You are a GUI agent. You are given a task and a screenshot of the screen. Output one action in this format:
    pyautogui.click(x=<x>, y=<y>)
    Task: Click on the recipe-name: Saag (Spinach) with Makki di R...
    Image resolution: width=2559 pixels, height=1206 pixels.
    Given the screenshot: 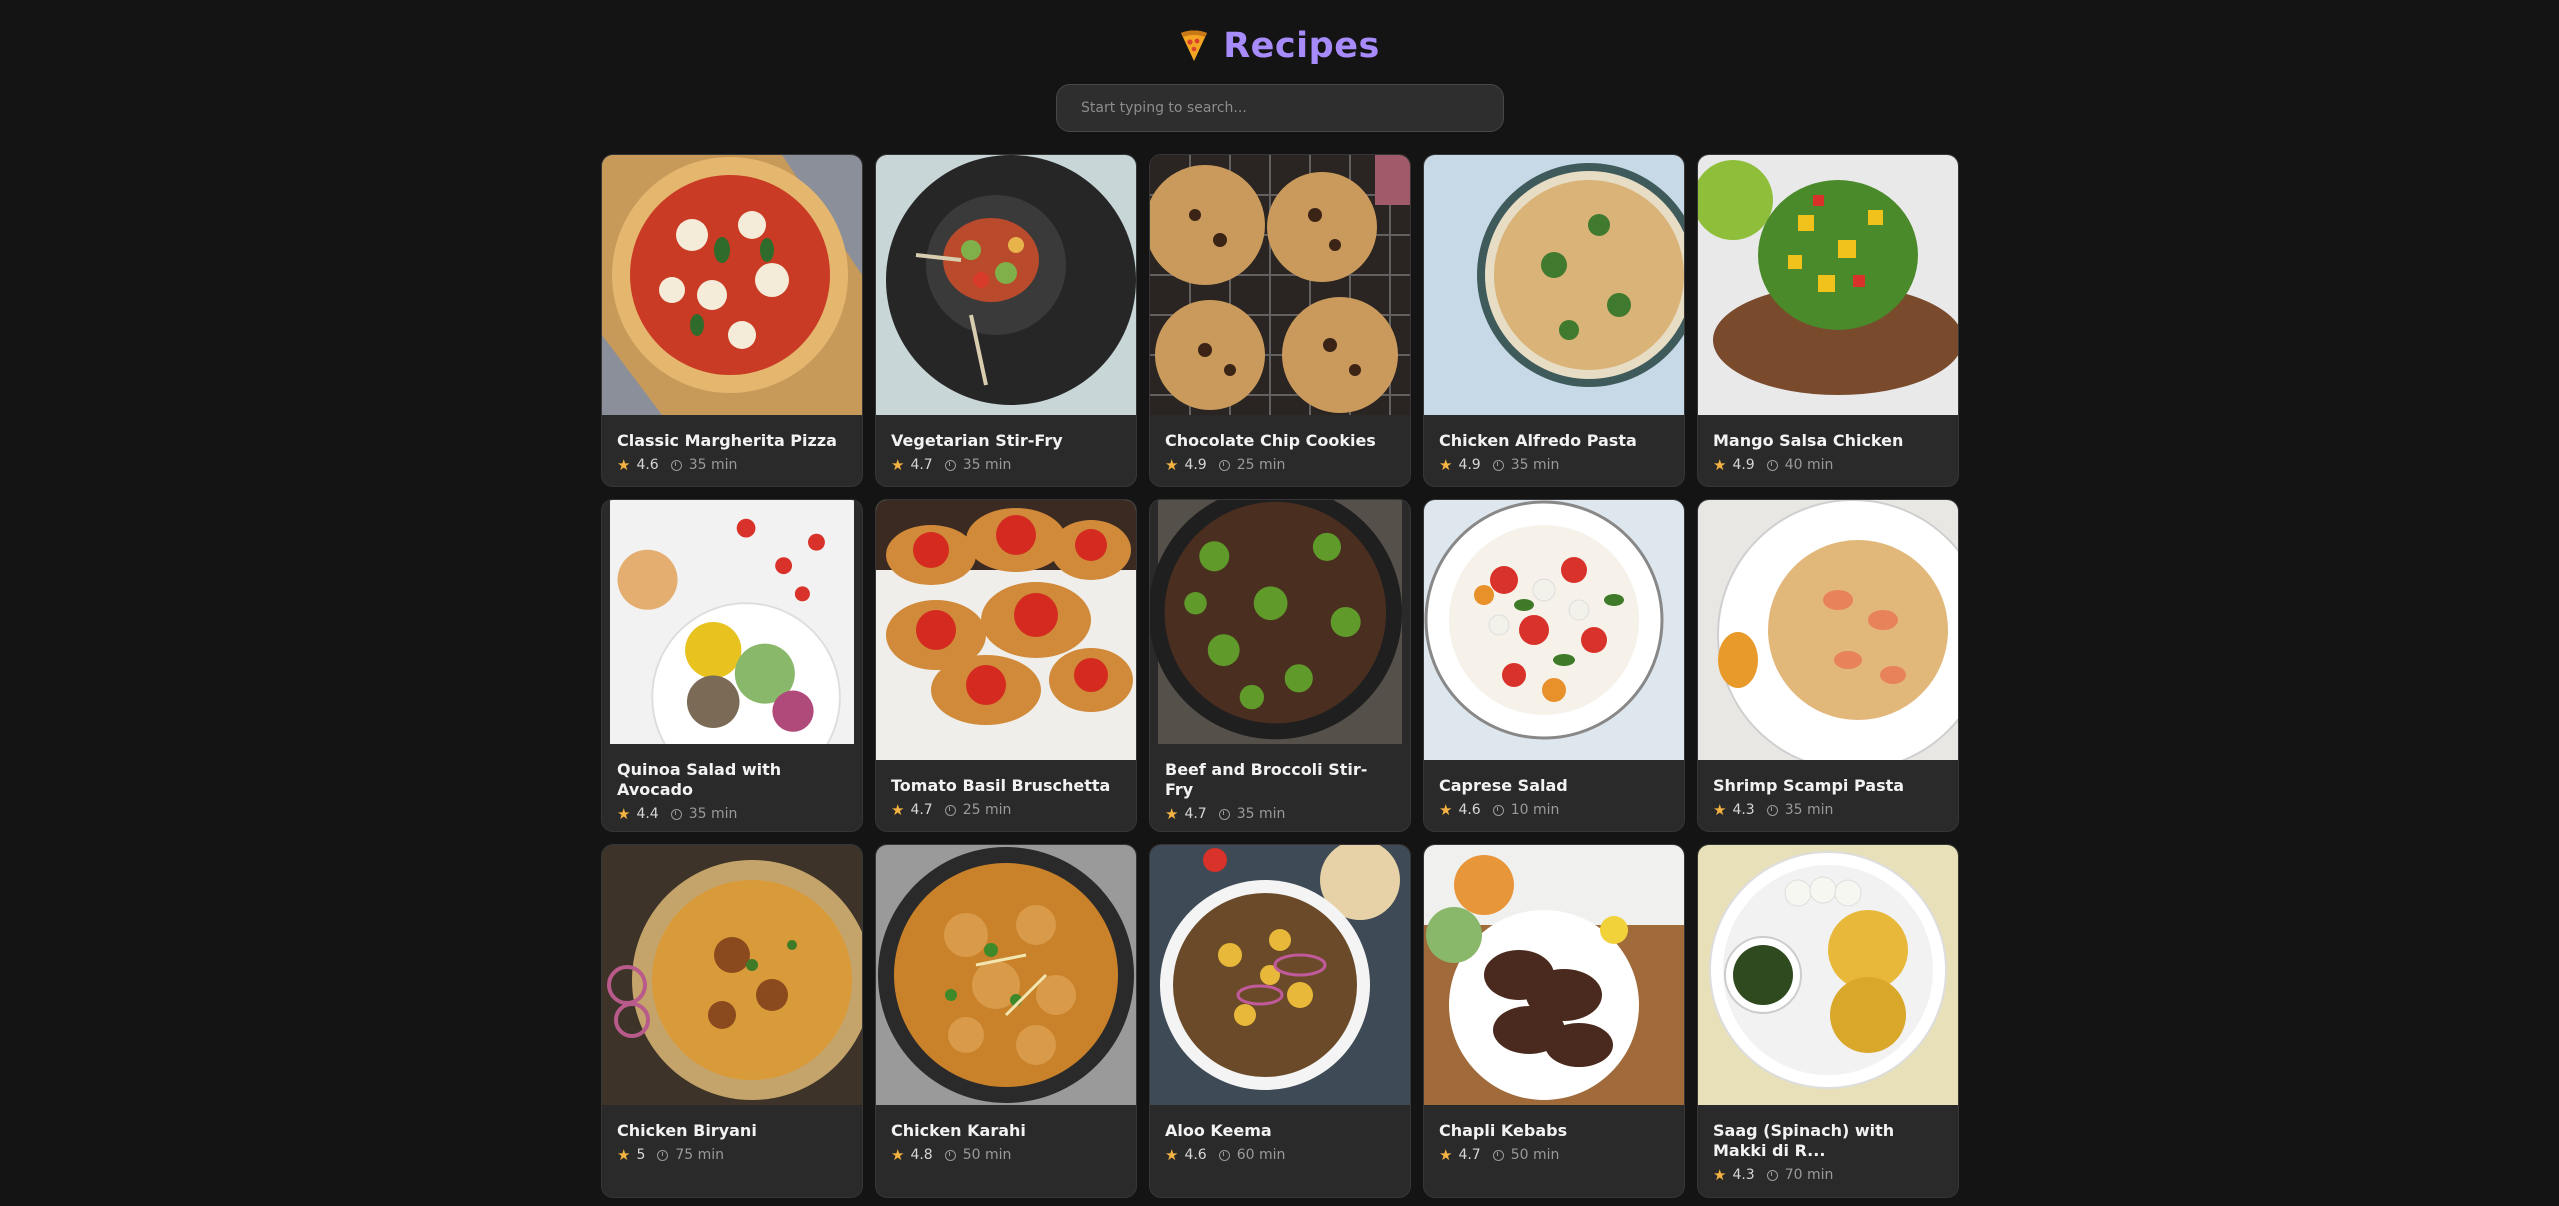 What is the action you would take?
    pyautogui.click(x=1804, y=1140)
    